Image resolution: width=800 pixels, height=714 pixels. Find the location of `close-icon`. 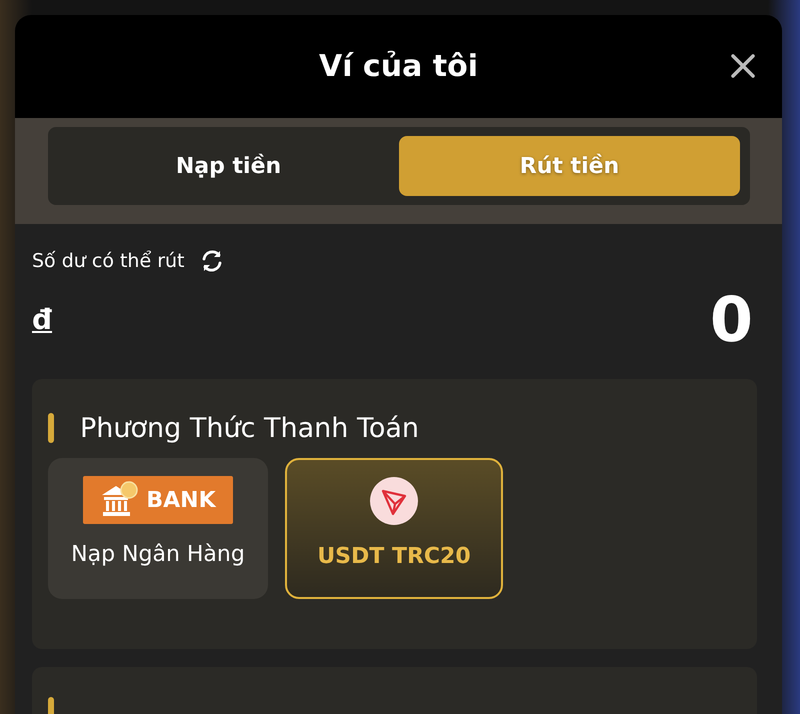

close-icon is located at coordinates (743, 66).